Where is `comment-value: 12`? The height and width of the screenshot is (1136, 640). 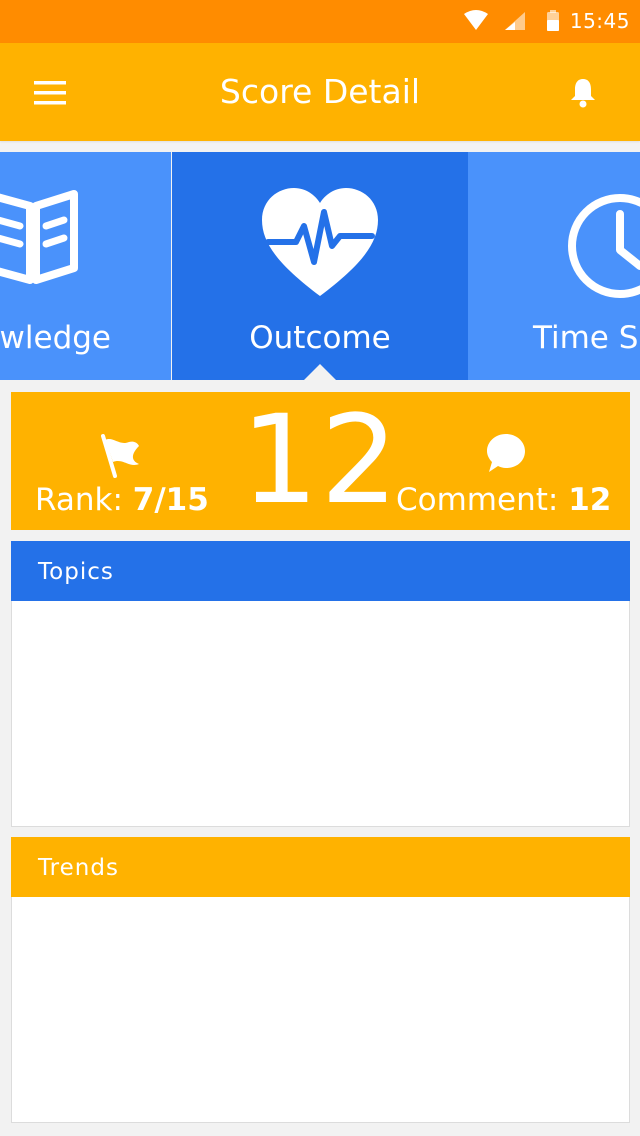 comment-value: 12 is located at coordinates (590, 500).